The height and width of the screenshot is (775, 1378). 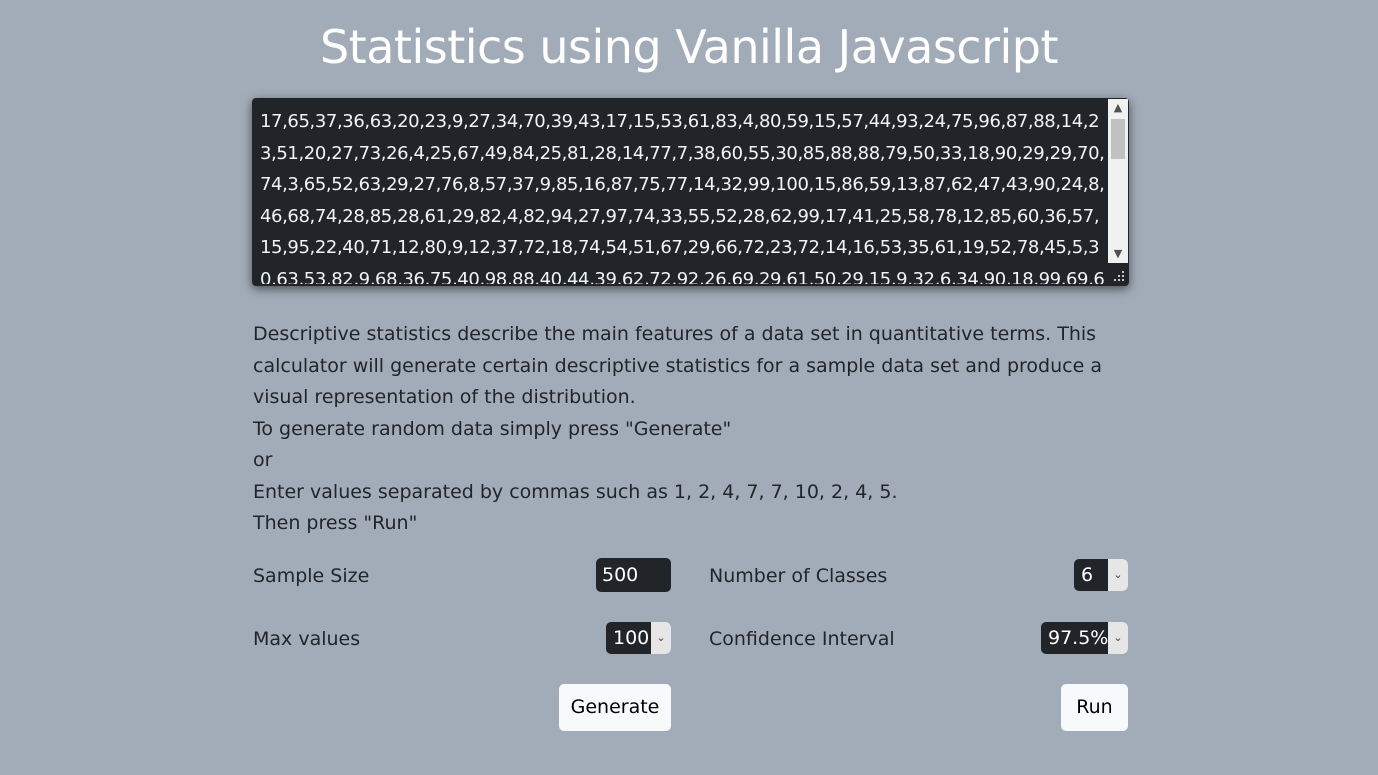 I want to click on confidence-interval-select: 97.5% ⌄, so click(x=1084, y=638).